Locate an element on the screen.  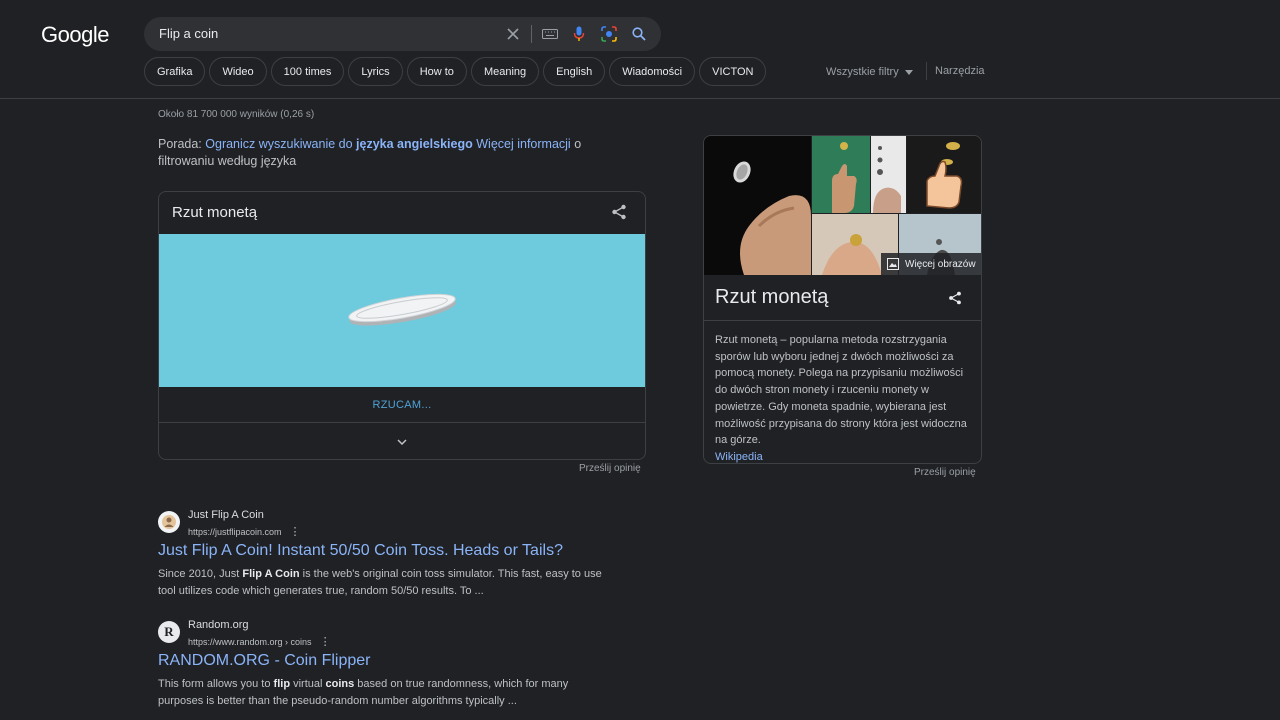
search-input: Flip a coin is located at coordinates (188, 33).